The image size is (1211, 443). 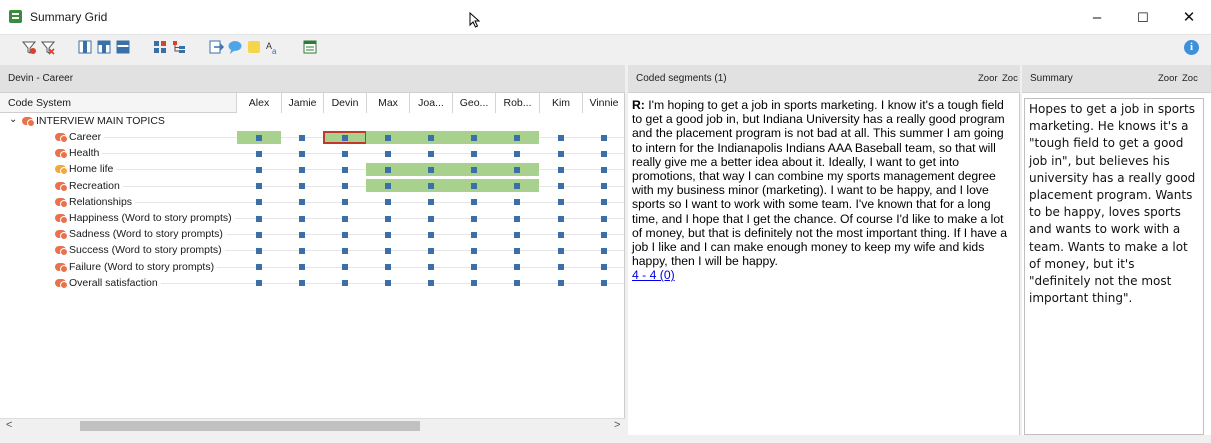 What do you see at coordinates (13, 119) in the screenshot?
I see `expand-chevron-icon: ⌄` at bounding box center [13, 119].